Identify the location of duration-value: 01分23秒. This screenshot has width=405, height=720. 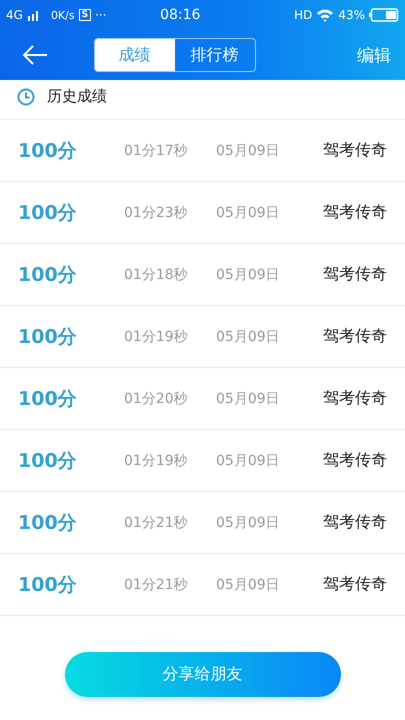
(156, 213).